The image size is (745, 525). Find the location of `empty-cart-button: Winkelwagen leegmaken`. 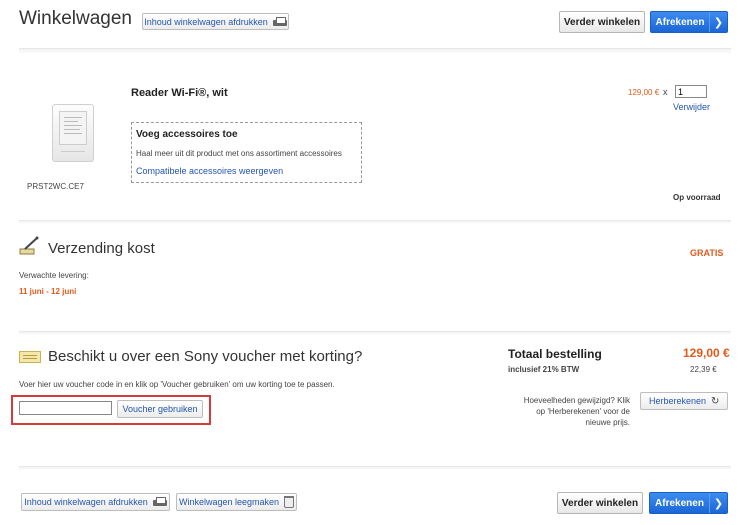

empty-cart-button: Winkelwagen leegmaken is located at coordinates (236, 502).